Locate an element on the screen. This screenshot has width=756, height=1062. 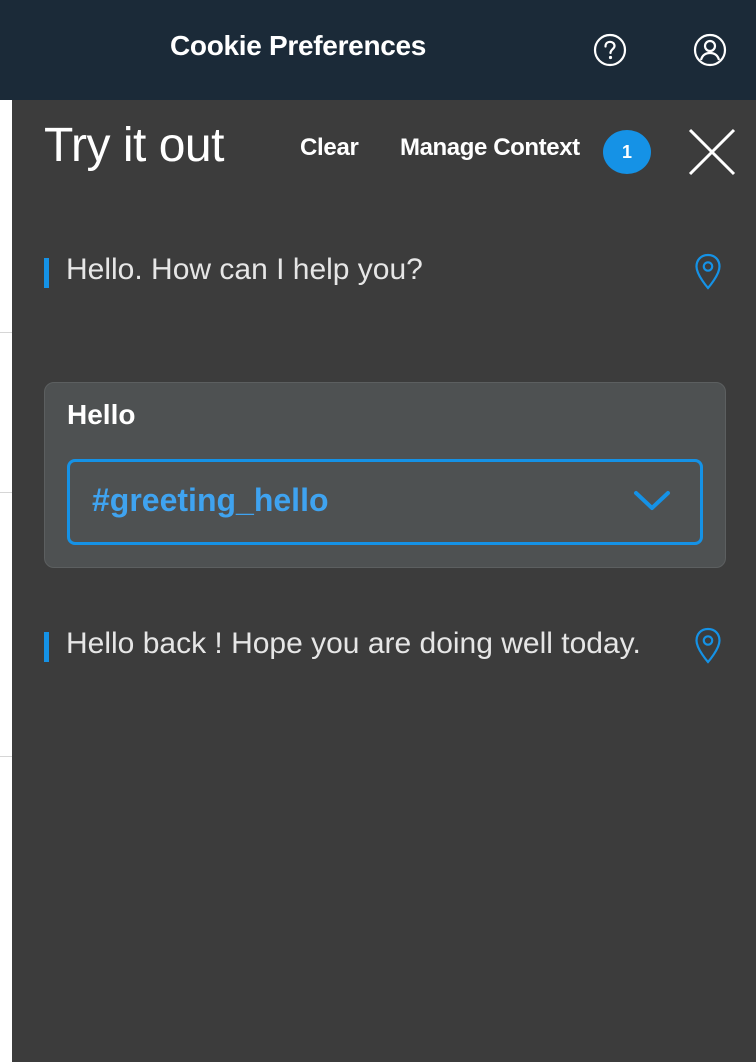
help-icon is located at coordinates (610, 50).